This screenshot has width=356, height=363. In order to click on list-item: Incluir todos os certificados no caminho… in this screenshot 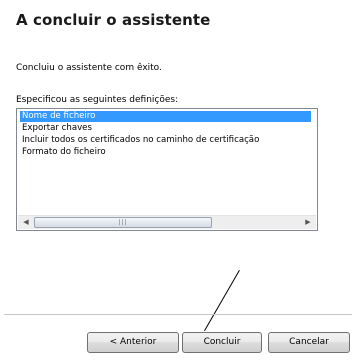, I will do `click(140, 140)`.